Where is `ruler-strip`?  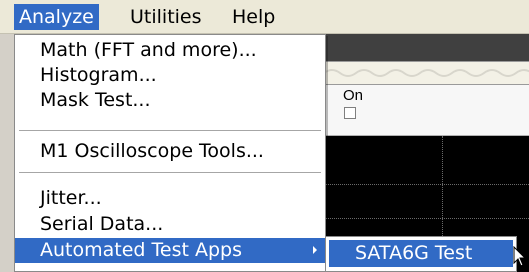
ruler-strip is located at coordinates (426, 73).